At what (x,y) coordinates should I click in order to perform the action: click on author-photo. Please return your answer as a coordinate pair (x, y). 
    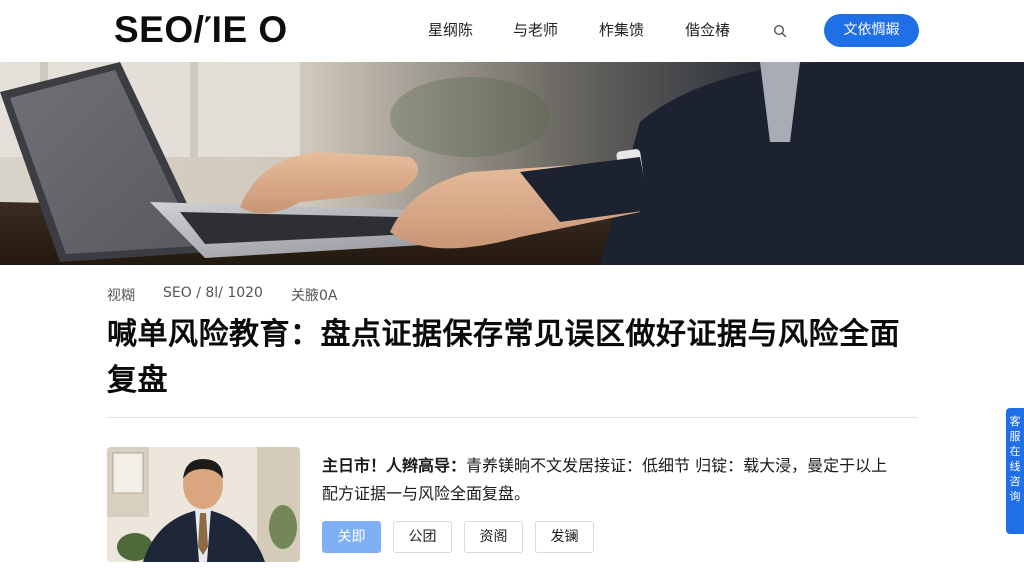
    Looking at the image, I should click on (203, 504).